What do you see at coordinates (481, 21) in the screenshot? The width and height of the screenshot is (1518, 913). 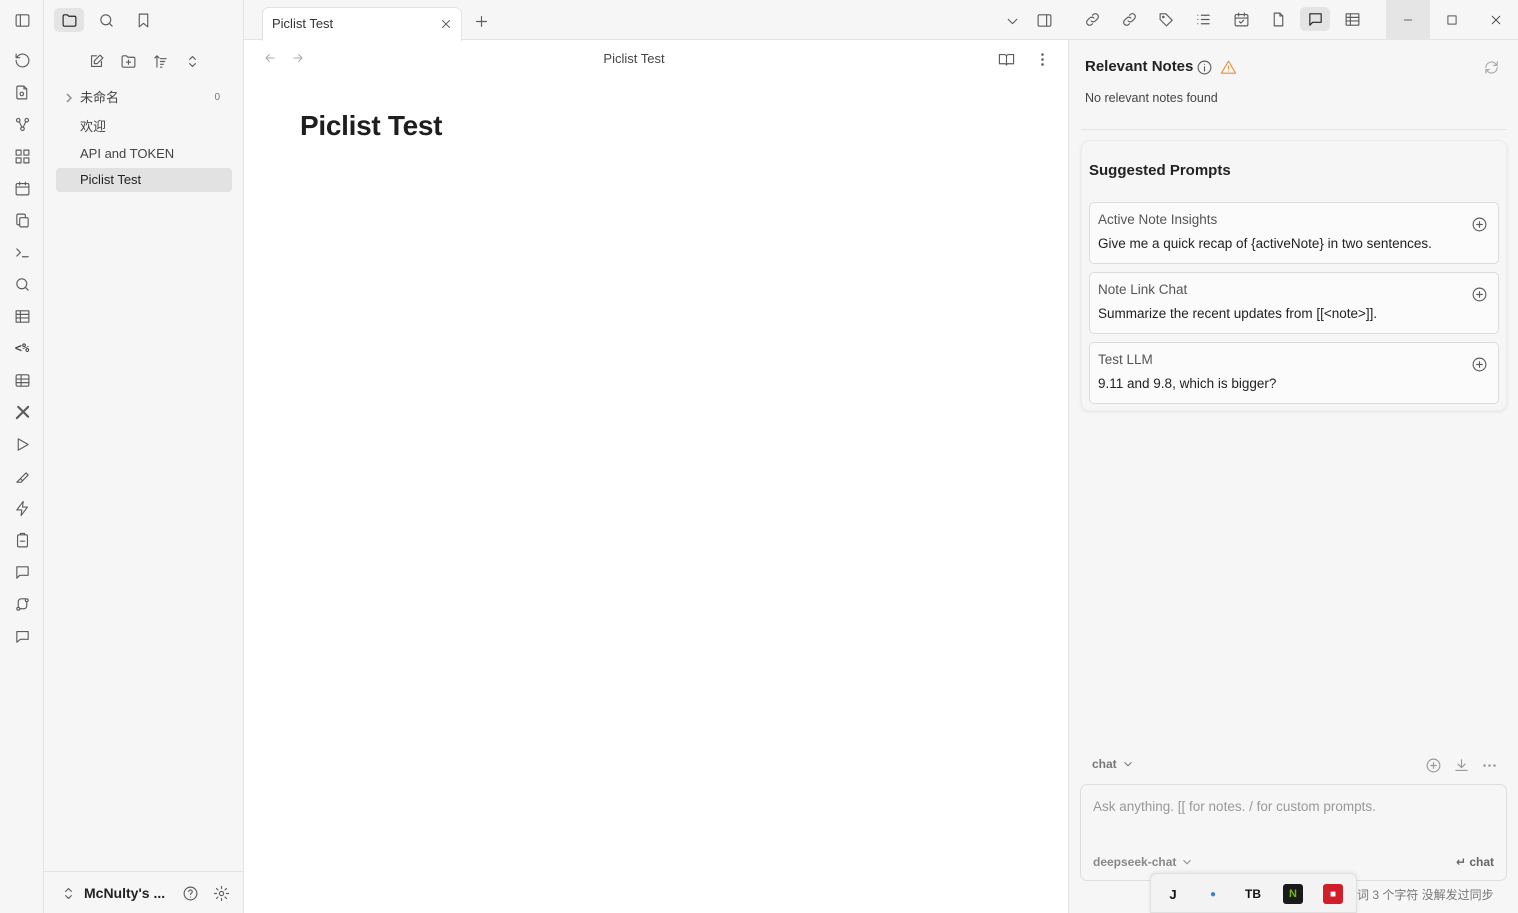 I see `new-tab-icon` at bounding box center [481, 21].